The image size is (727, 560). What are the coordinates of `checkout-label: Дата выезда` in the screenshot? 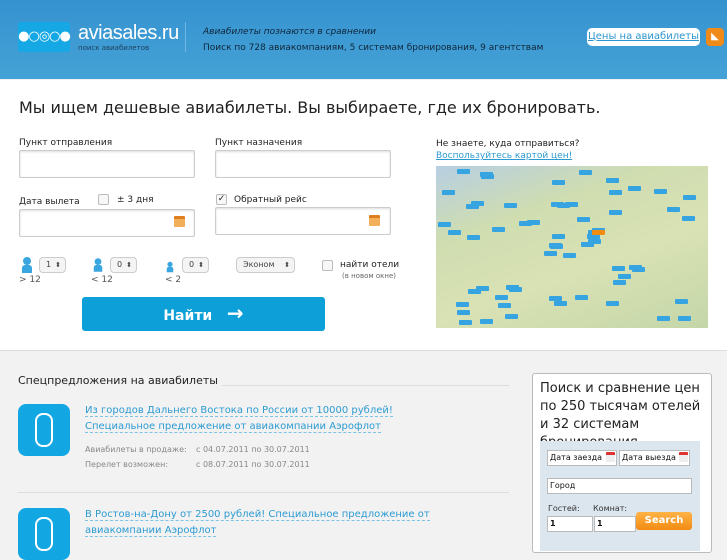 It's located at (649, 457).